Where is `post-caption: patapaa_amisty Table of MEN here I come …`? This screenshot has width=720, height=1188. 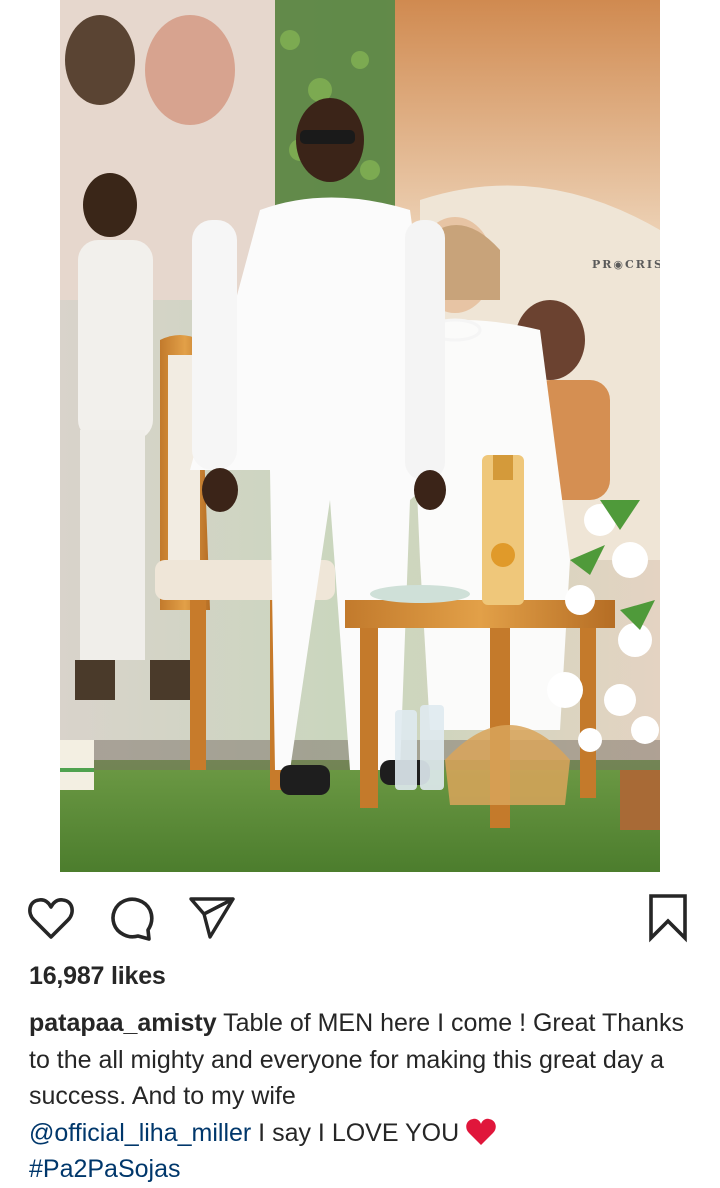
post-caption: patapaa_amisty Table of MEN here I come … is located at coordinates (365, 1096).